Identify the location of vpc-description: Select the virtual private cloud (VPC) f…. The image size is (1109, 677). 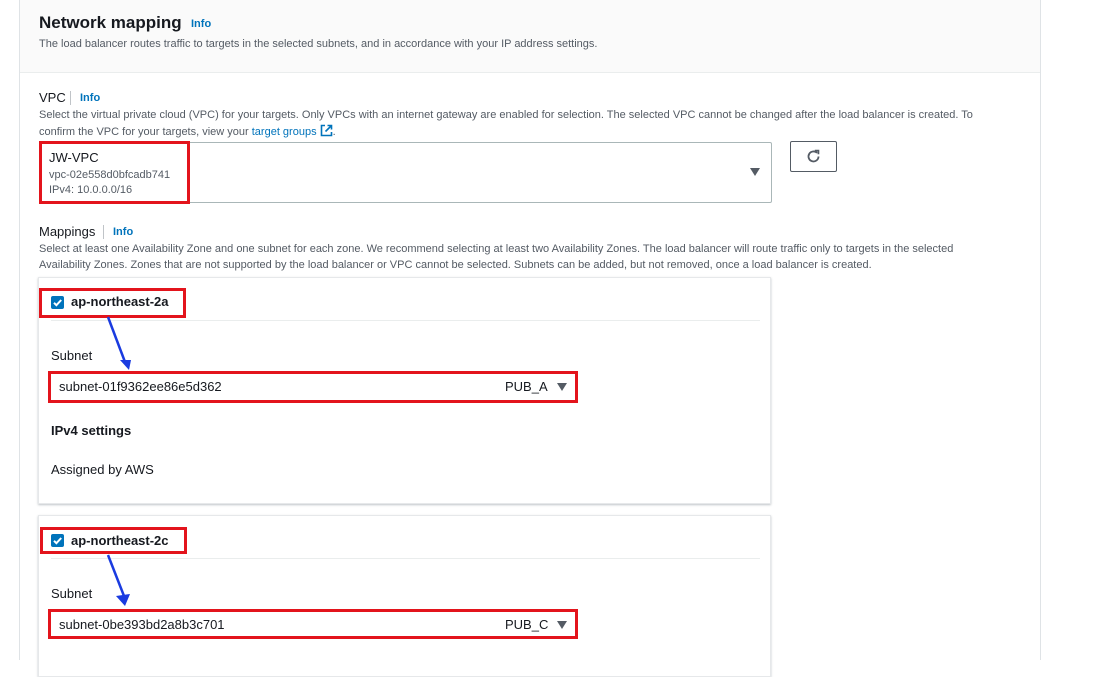
(534, 125).